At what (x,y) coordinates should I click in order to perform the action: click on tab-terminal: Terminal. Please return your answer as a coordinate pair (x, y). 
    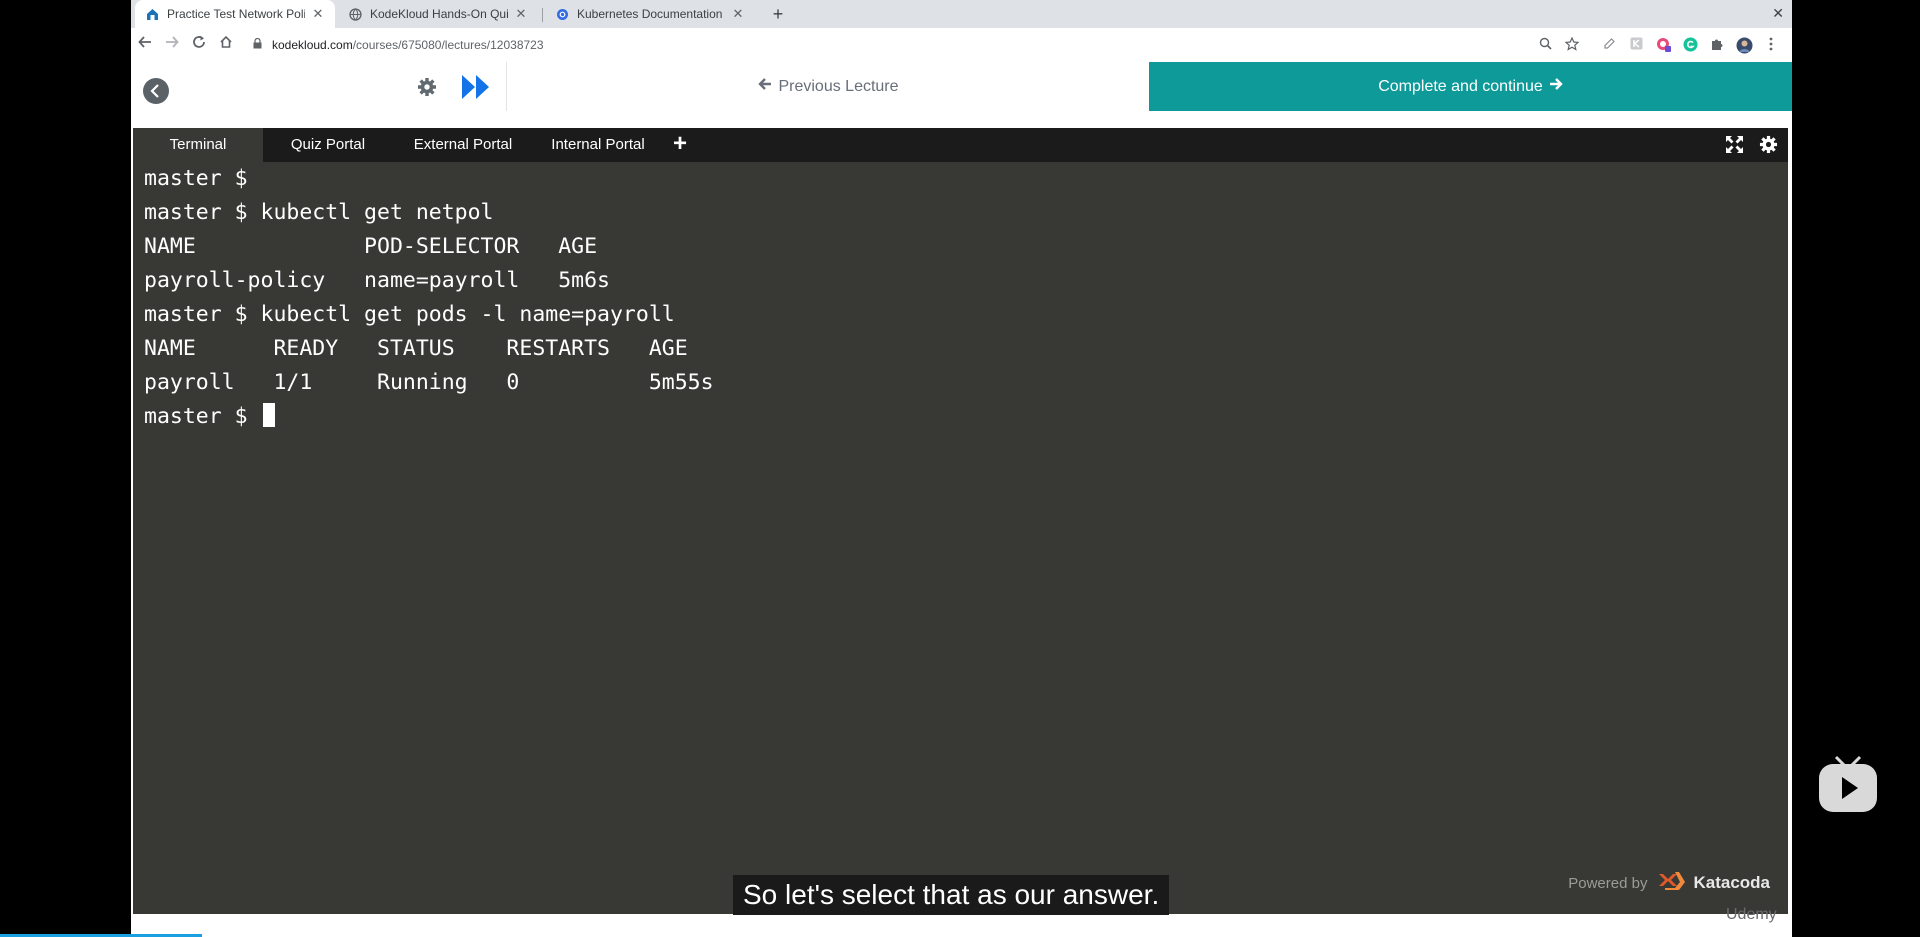
    Looking at the image, I should click on (198, 145).